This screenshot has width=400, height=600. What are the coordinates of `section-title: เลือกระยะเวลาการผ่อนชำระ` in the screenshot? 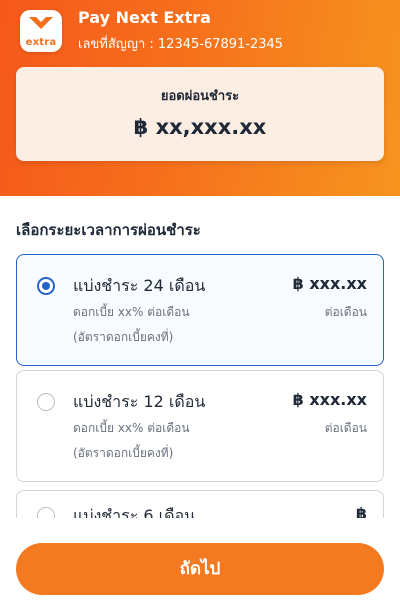 It's located at (108, 230).